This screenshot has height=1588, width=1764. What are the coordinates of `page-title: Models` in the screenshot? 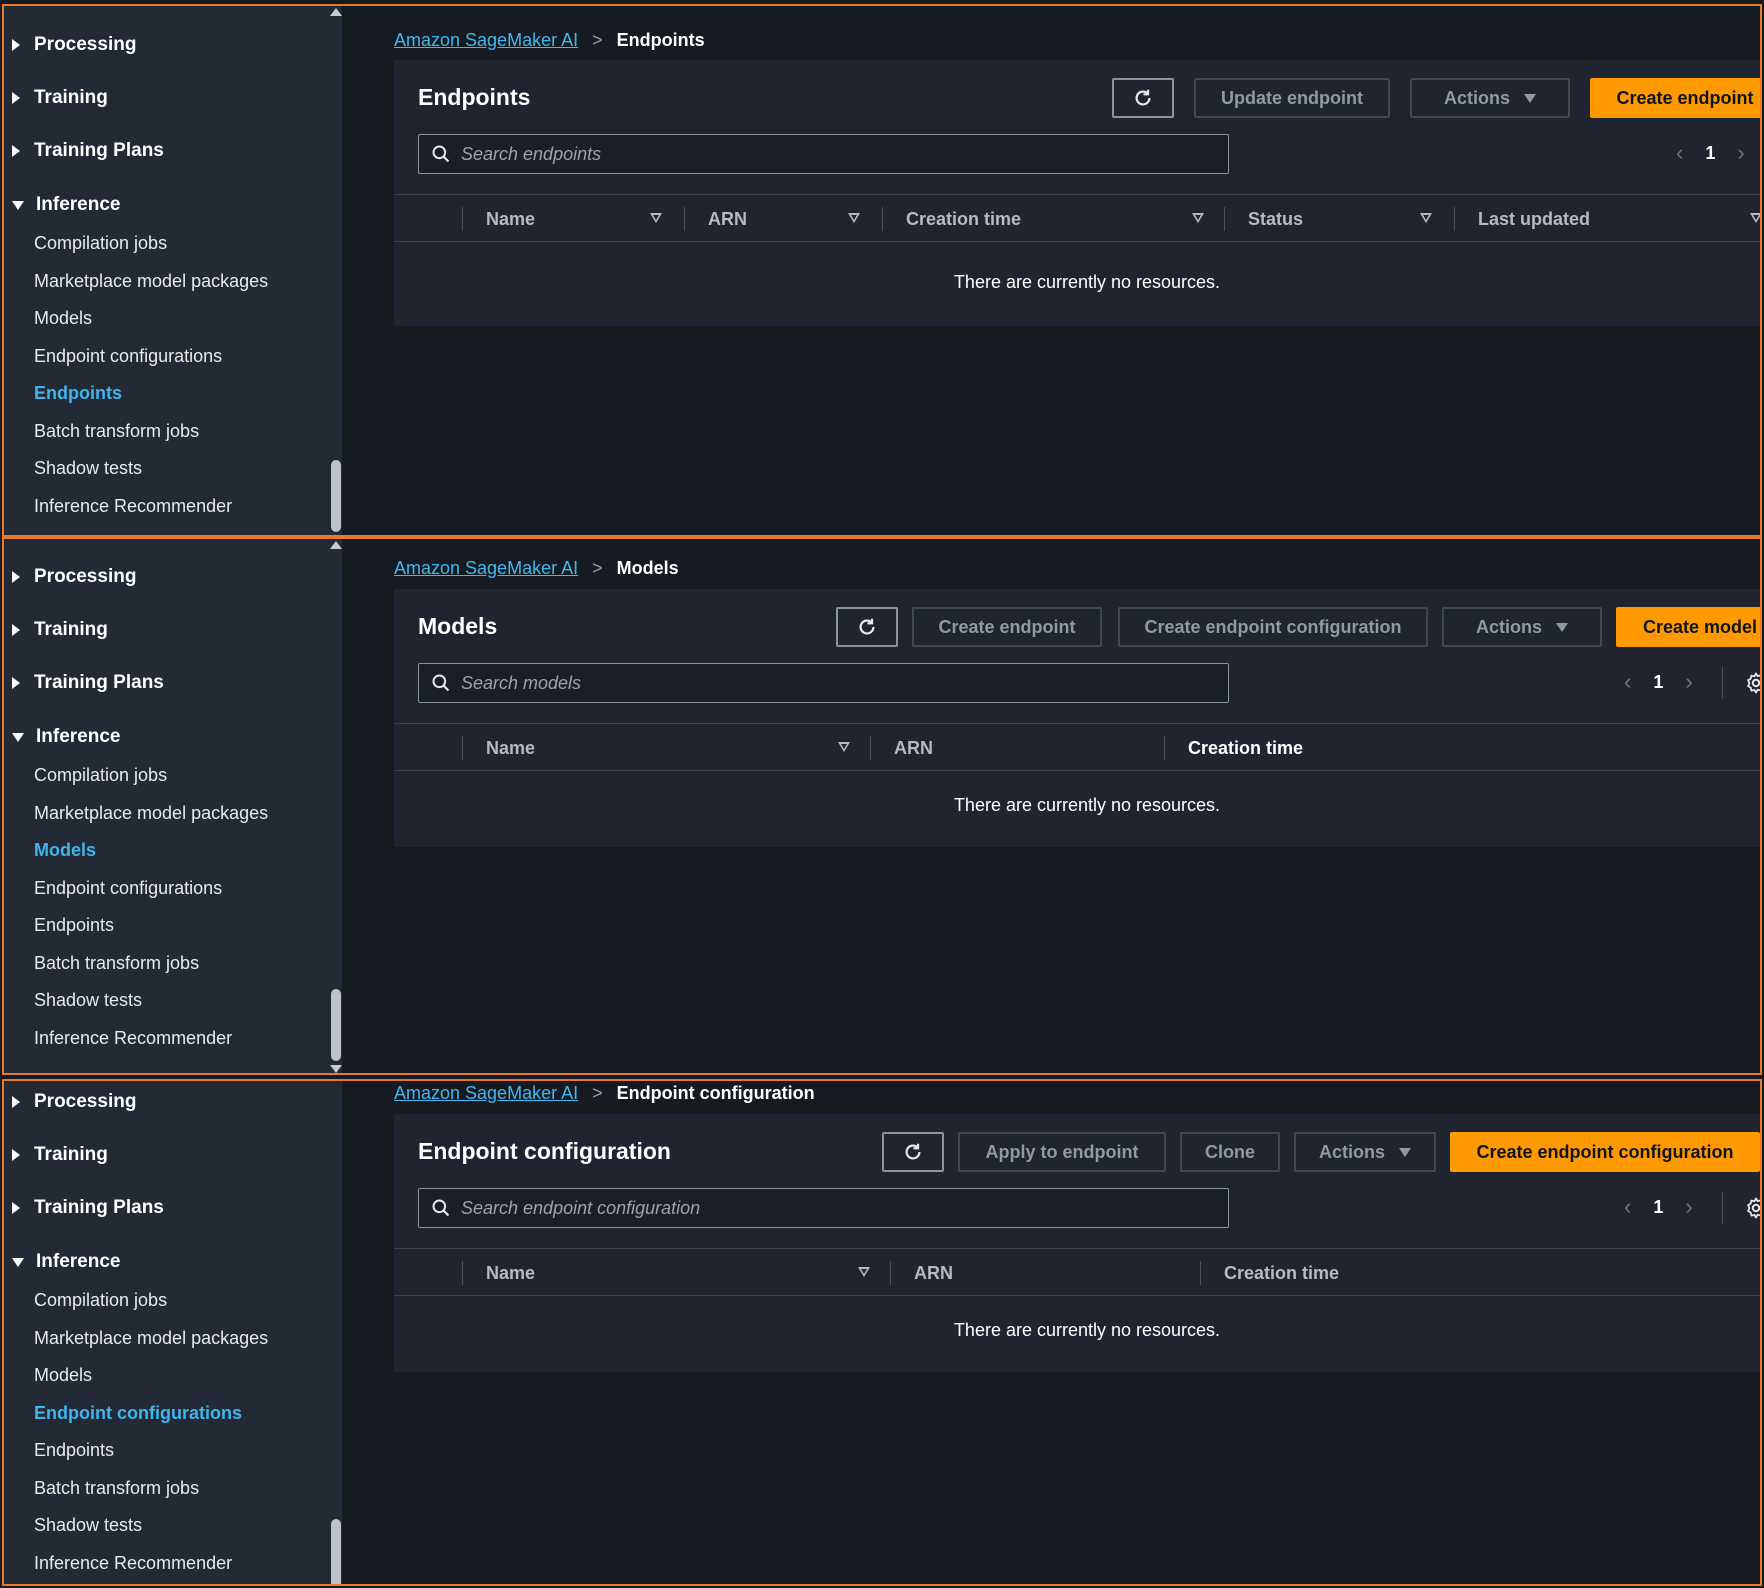 It's located at (458, 626).